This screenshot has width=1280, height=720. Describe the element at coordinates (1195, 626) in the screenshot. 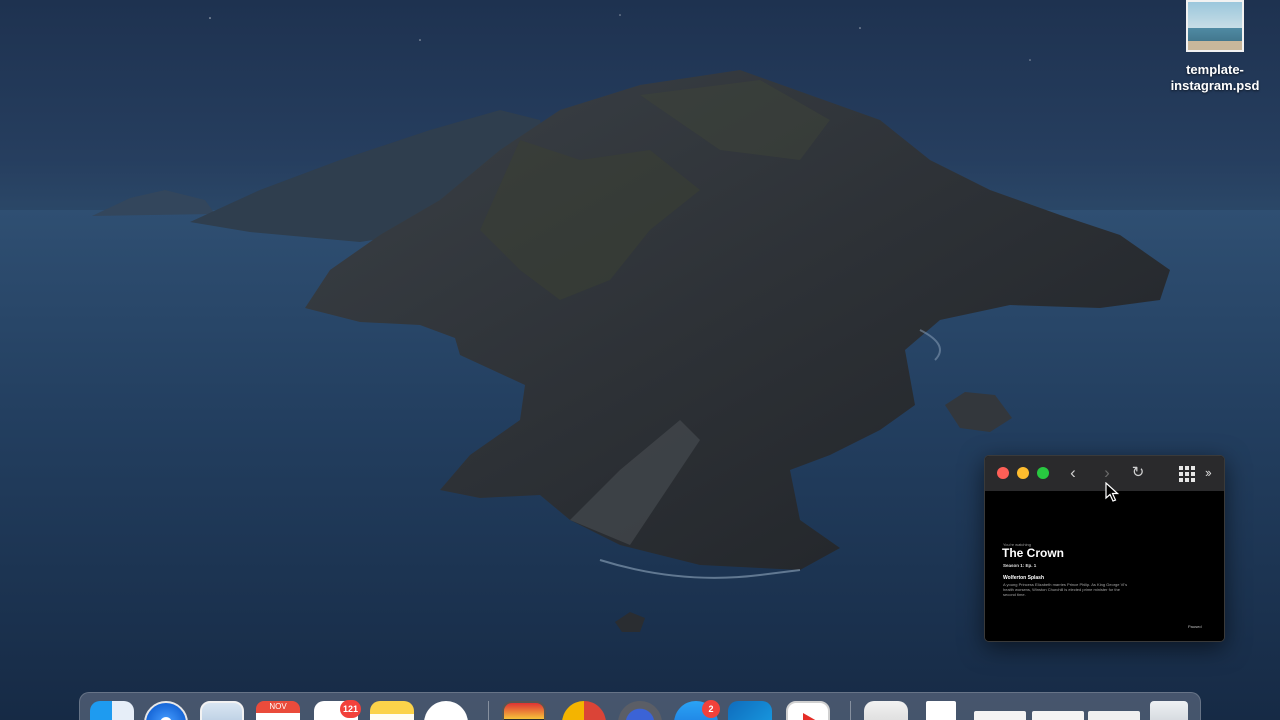

I see `playback-status: Paused` at that location.